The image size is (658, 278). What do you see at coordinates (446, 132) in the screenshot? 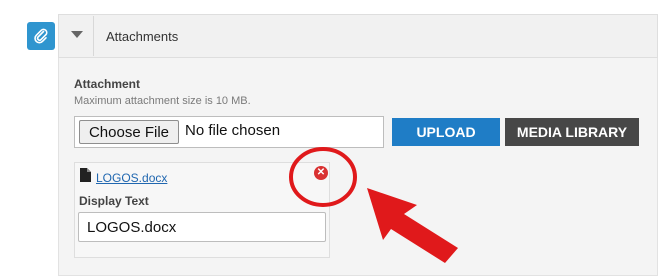
I see `upload-button: UPLOAD` at bounding box center [446, 132].